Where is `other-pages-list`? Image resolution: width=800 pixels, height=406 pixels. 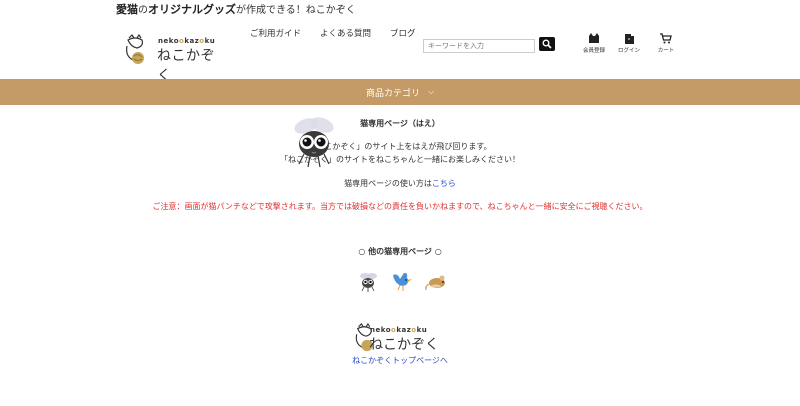 other-pages-list is located at coordinates (402, 281).